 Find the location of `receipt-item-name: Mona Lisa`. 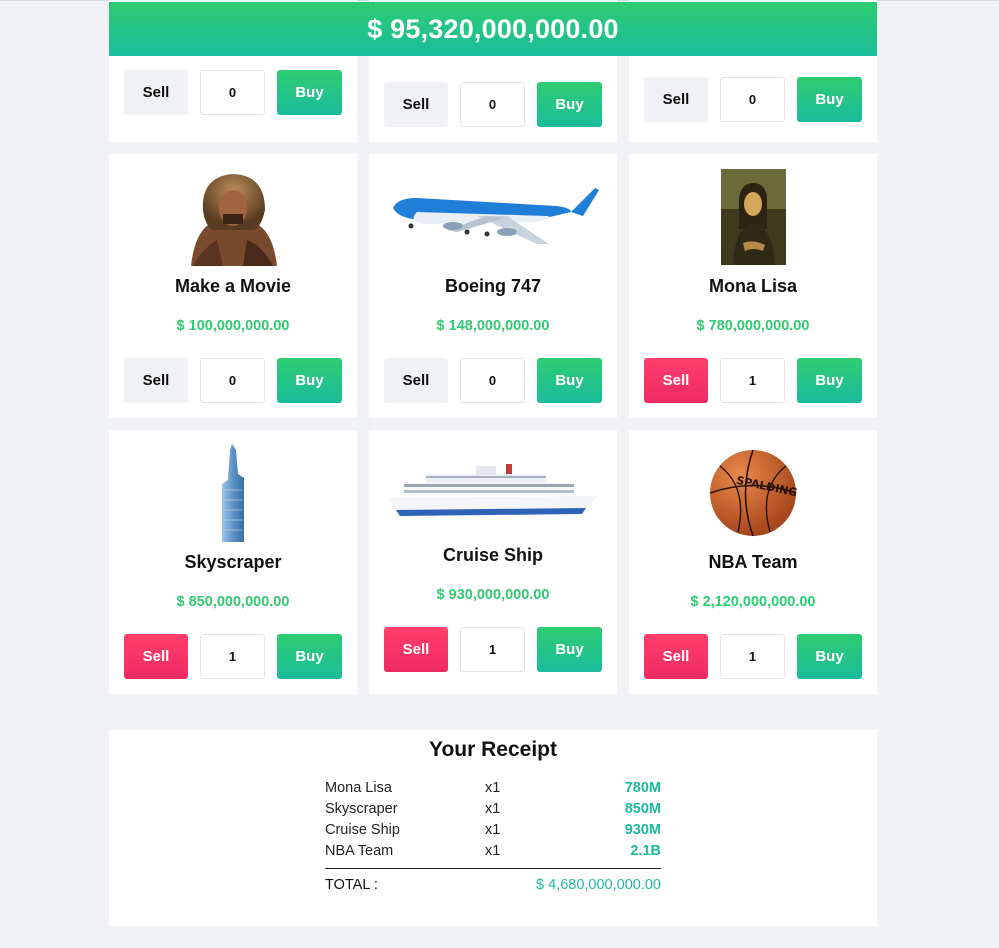

receipt-item-name: Mona Lisa is located at coordinates (358, 788).